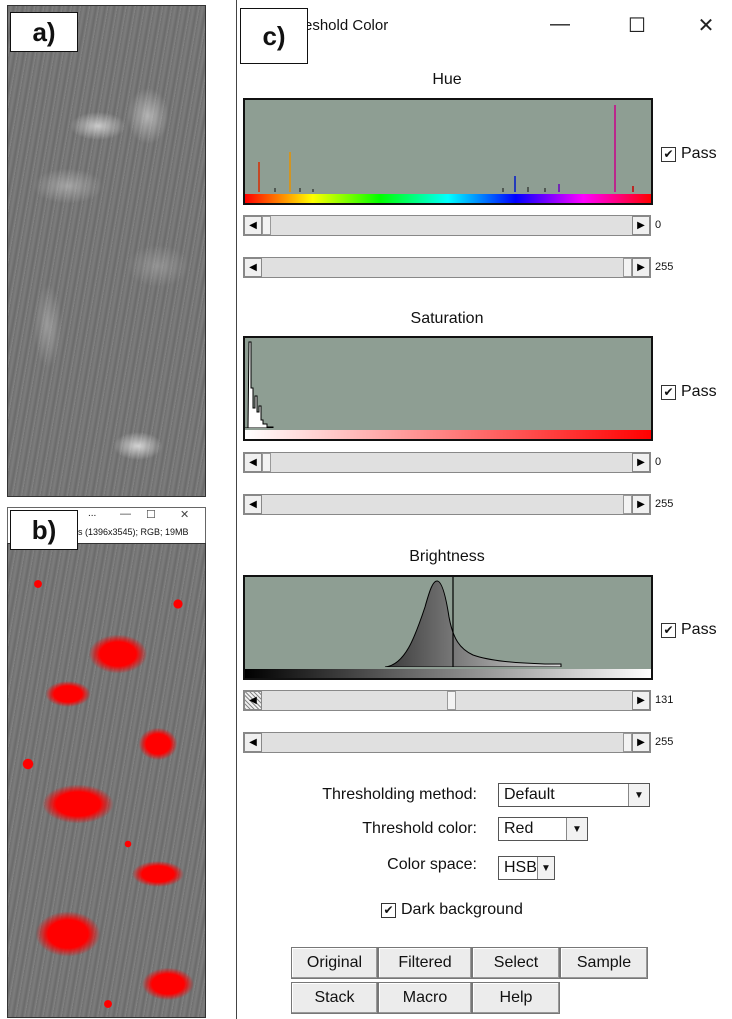 This screenshot has width=732, height=1019. What do you see at coordinates (448, 388) in the screenshot?
I see `saturation-histogram` at bounding box center [448, 388].